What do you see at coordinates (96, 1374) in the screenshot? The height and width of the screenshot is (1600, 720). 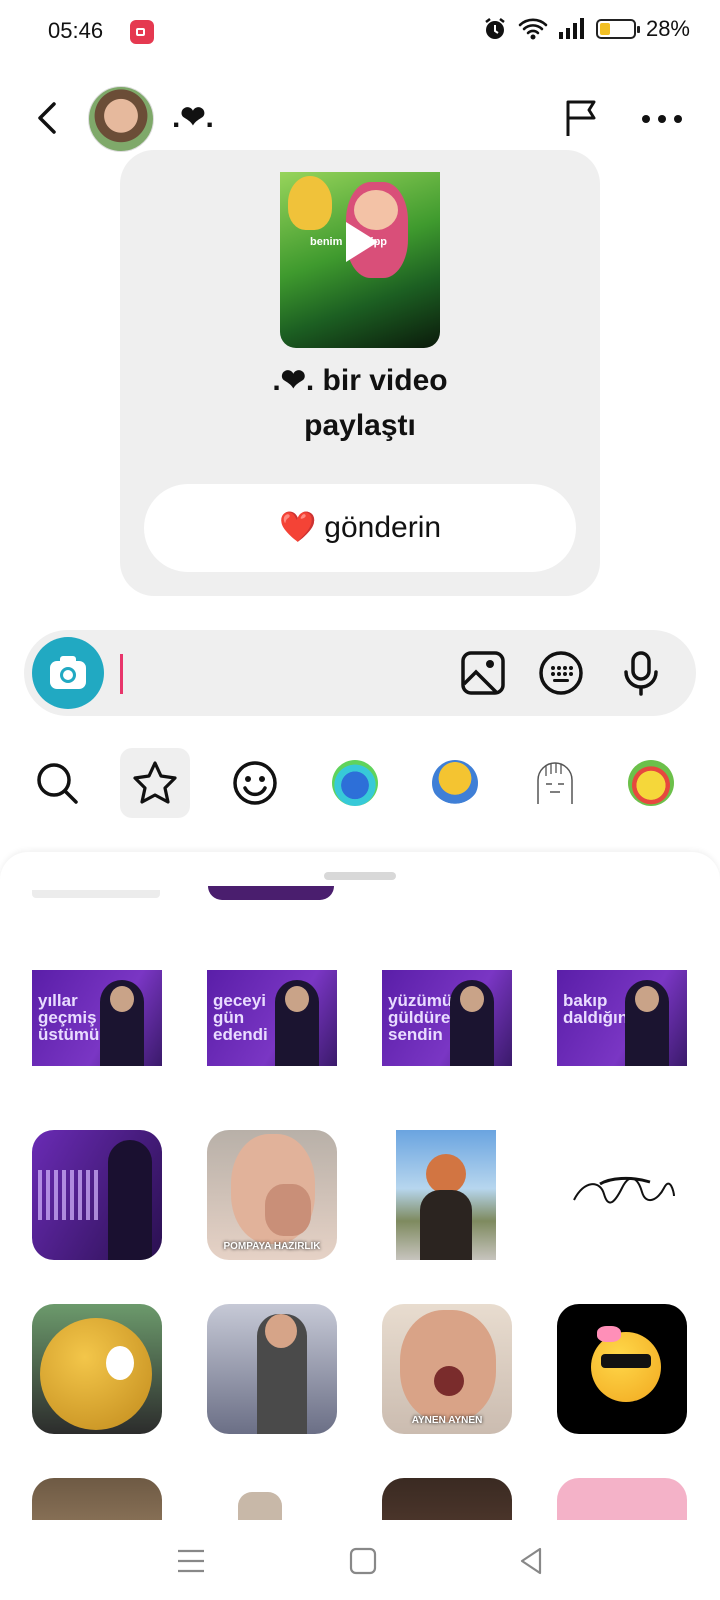 I see `winking-emoji` at bounding box center [96, 1374].